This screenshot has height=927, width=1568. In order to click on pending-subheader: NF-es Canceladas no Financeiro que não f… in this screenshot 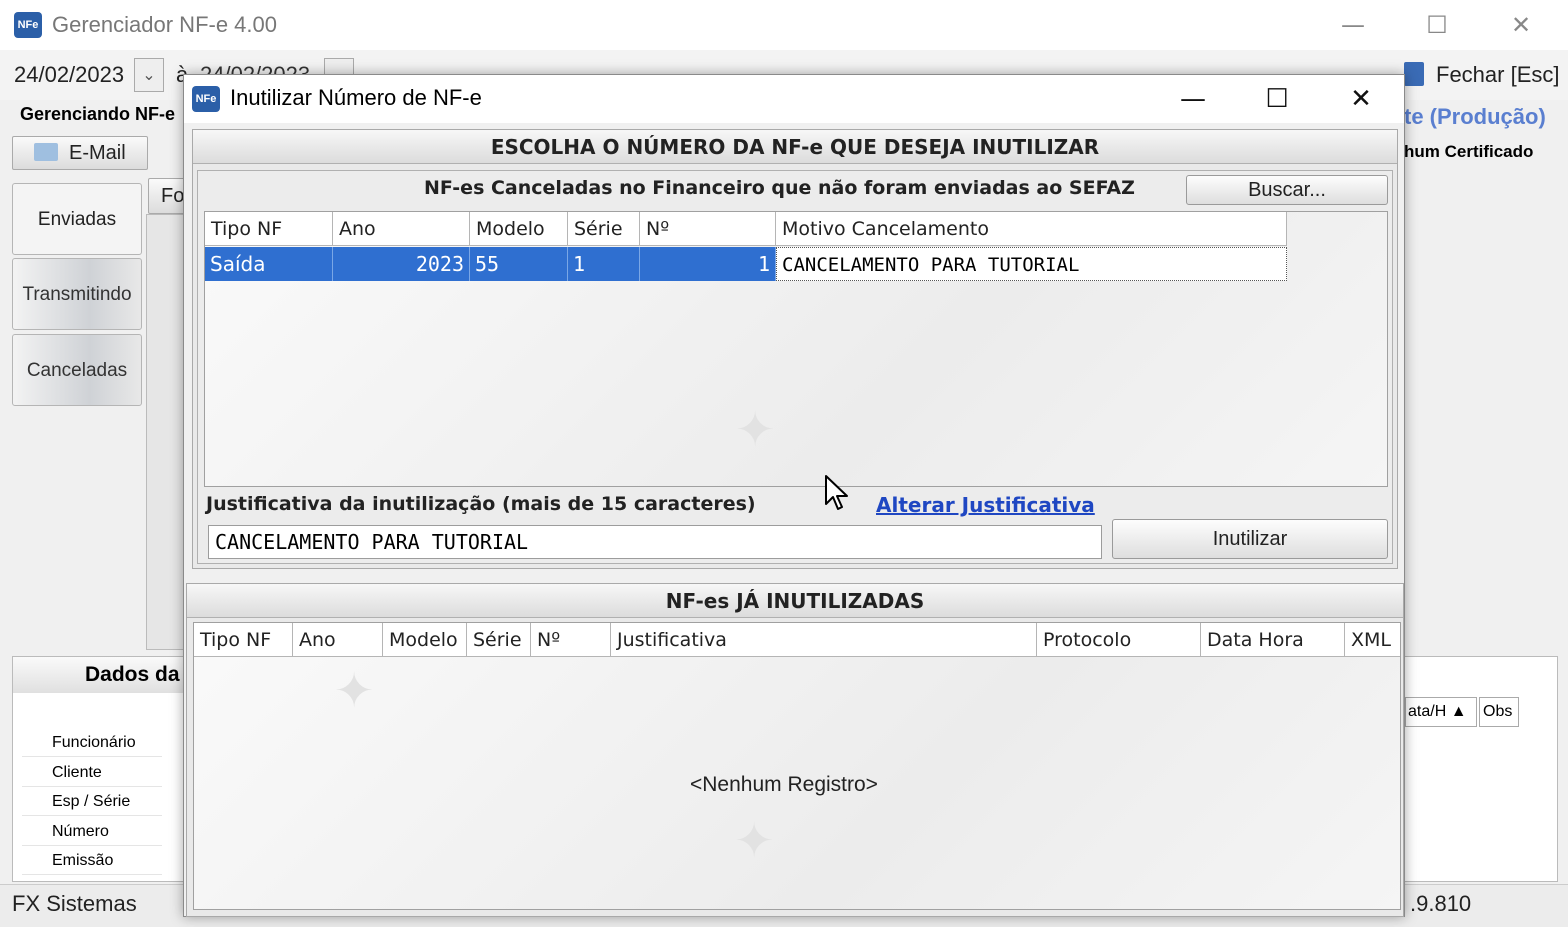, I will do `click(779, 188)`.